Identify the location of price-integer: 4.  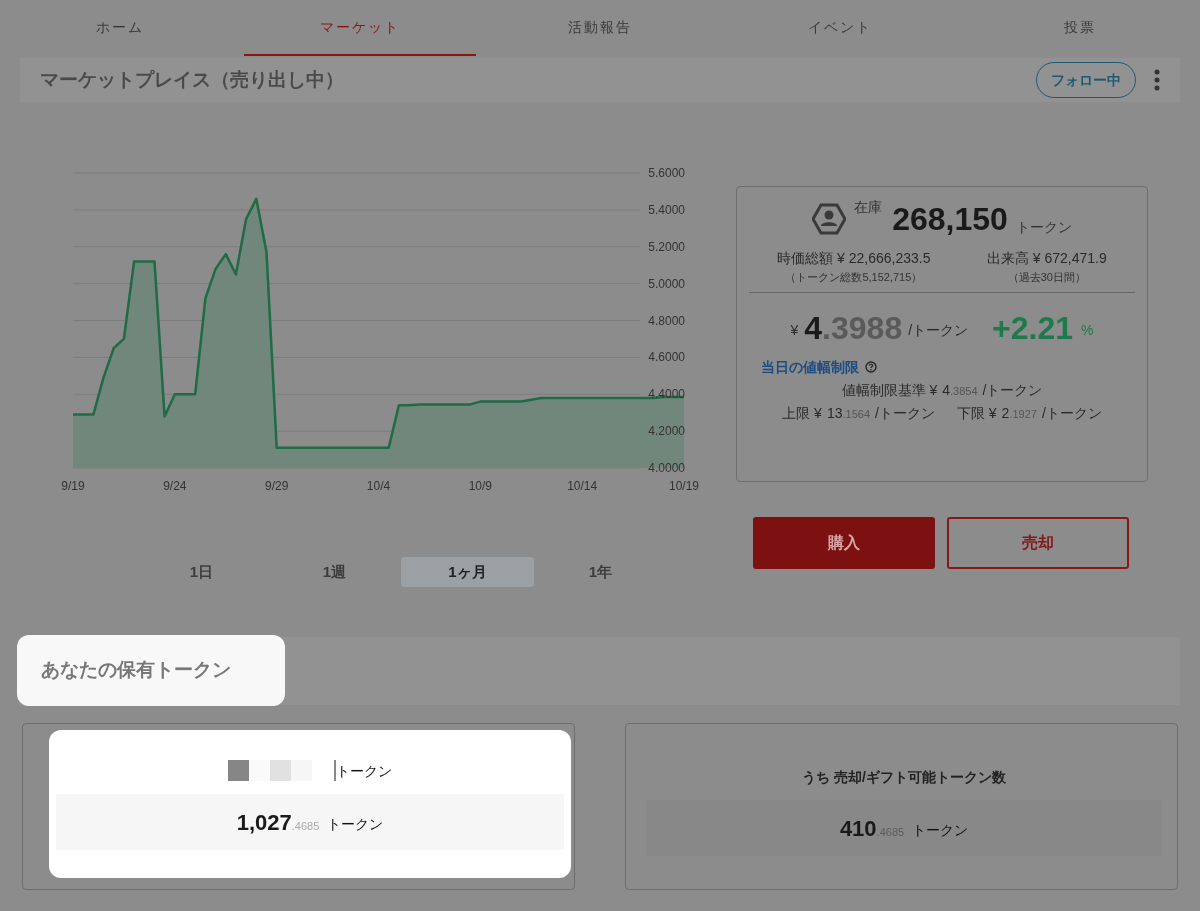
(813, 327).